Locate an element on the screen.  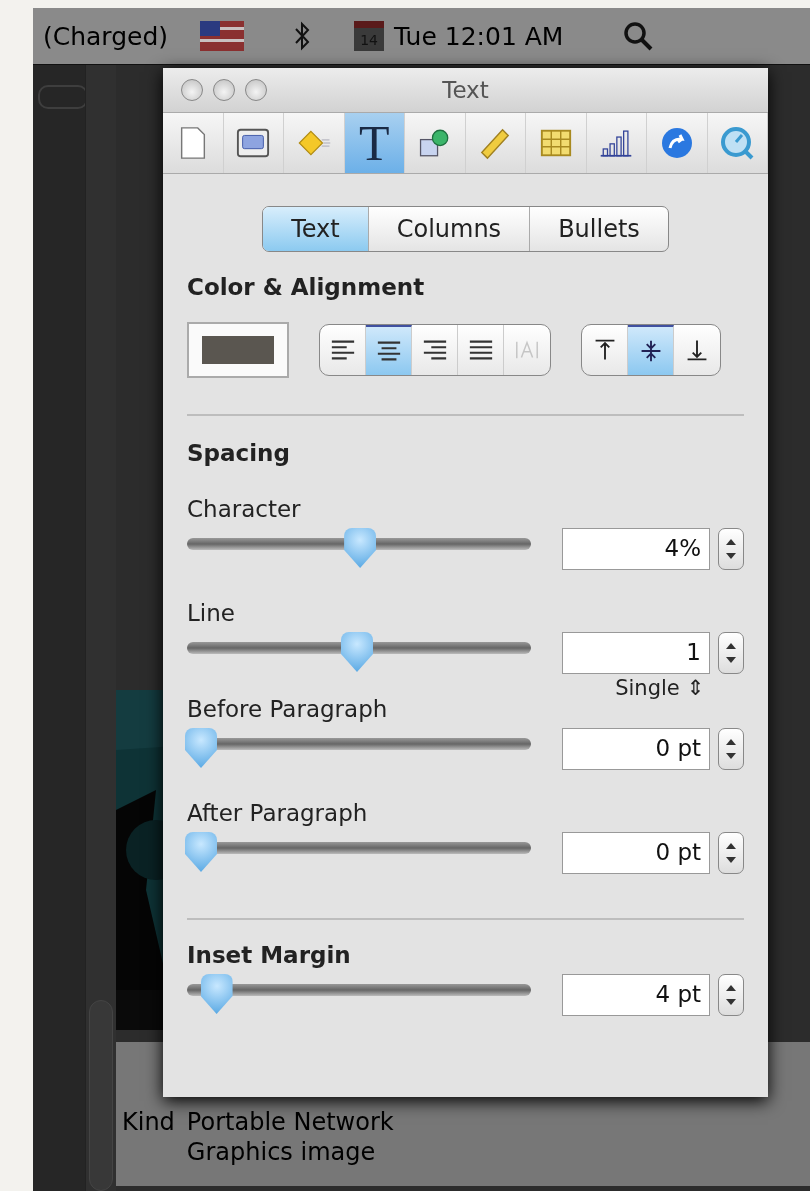
alignment-control is located at coordinates (435, 350).